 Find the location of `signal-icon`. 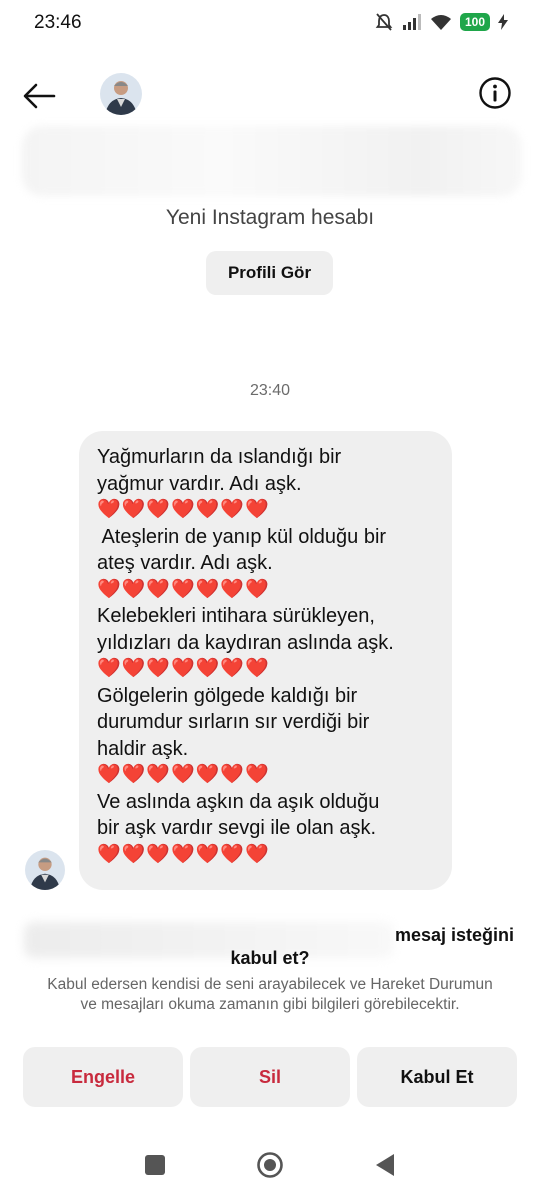

signal-icon is located at coordinates (411, 22).